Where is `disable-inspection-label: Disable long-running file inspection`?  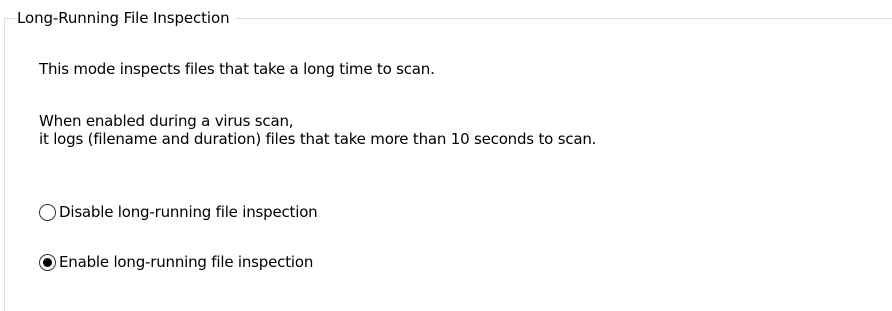
disable-inspection-label: Disable long-running file inspection is located at coordinates (188, 212).